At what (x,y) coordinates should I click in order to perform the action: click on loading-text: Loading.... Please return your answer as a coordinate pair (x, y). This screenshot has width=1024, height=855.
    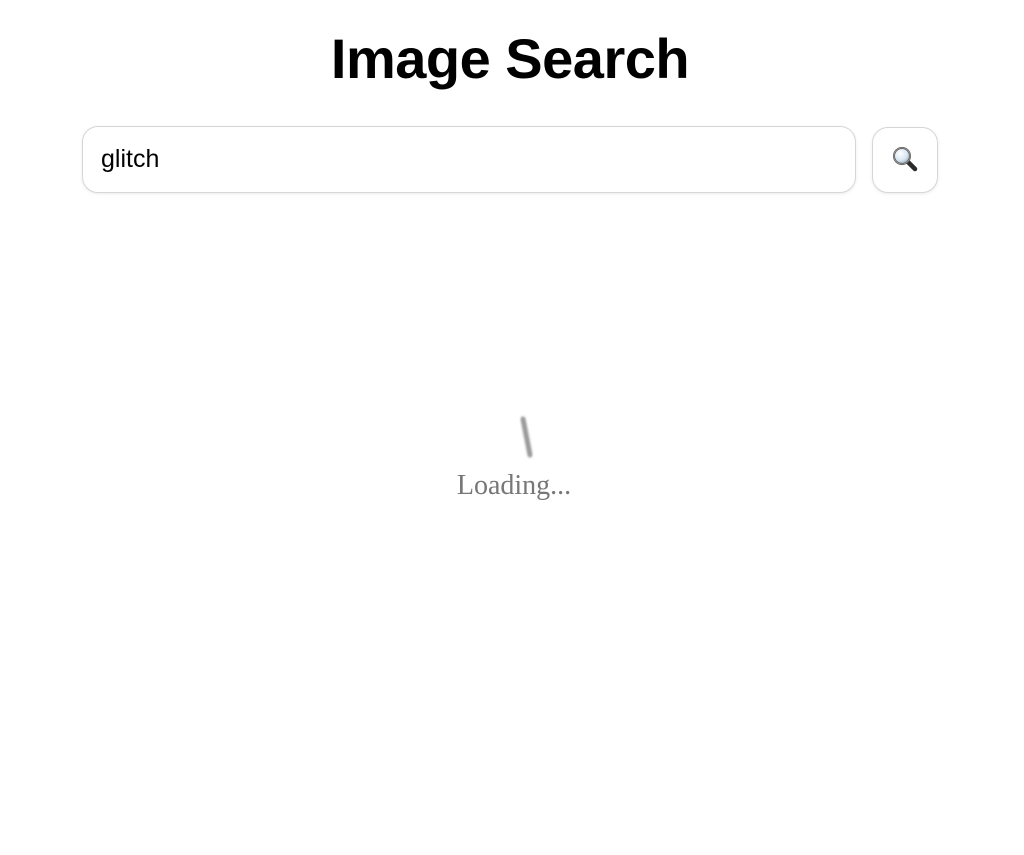
    Looking at the image, I should click on (514, 485).